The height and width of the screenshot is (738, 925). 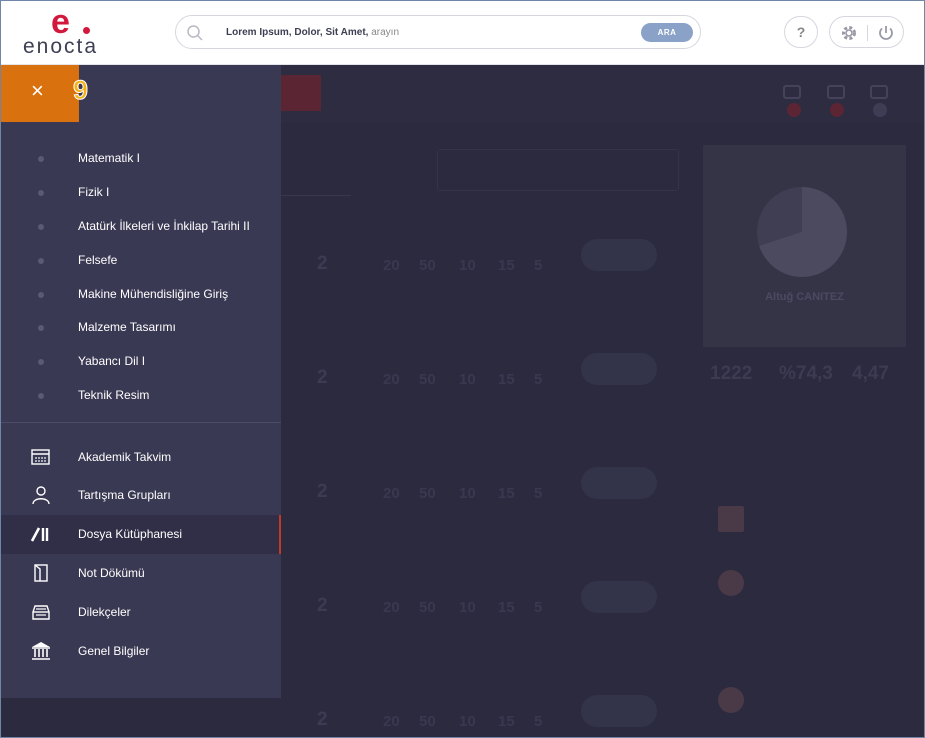 I want to click on course-label: Yabancı Dil I, so click(x=112, y=361).